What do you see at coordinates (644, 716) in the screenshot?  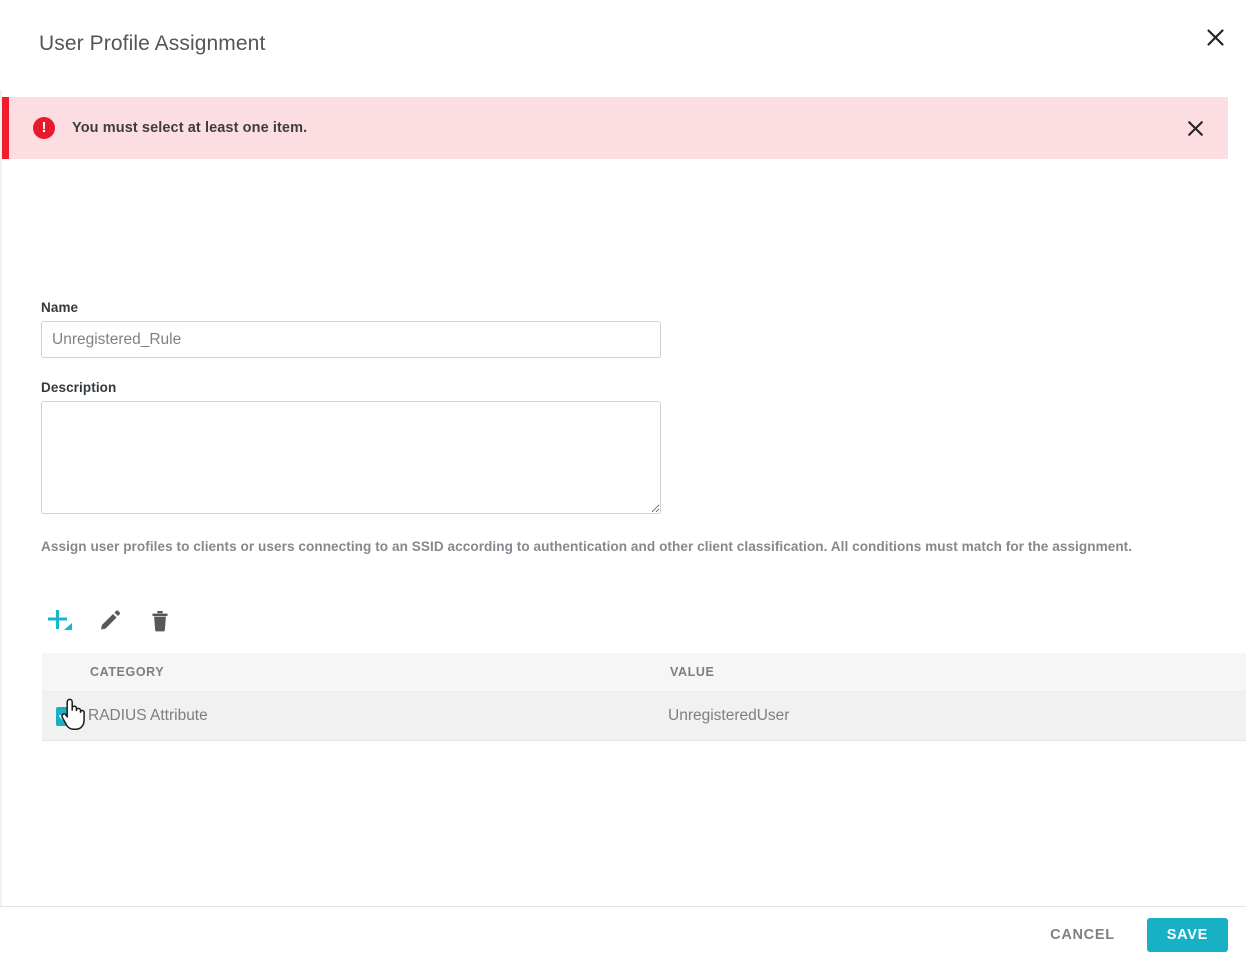 I see `table-row: RADIUS Attribute UnregisteredUser` at bounding box center [644, 716].